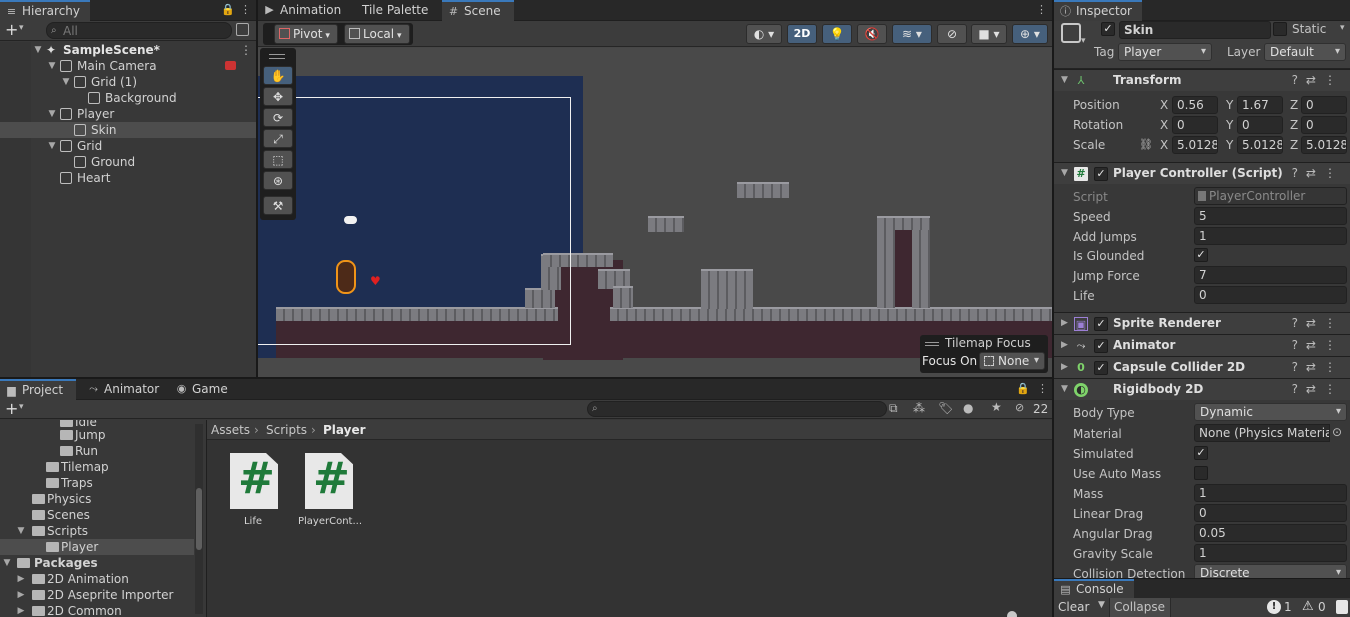 This screenshot has width=1350, height=617. What do you see at coordinates (1342, 607) in the screenshot?
I see `info-message-icon` at bounding box center [1342, 607].